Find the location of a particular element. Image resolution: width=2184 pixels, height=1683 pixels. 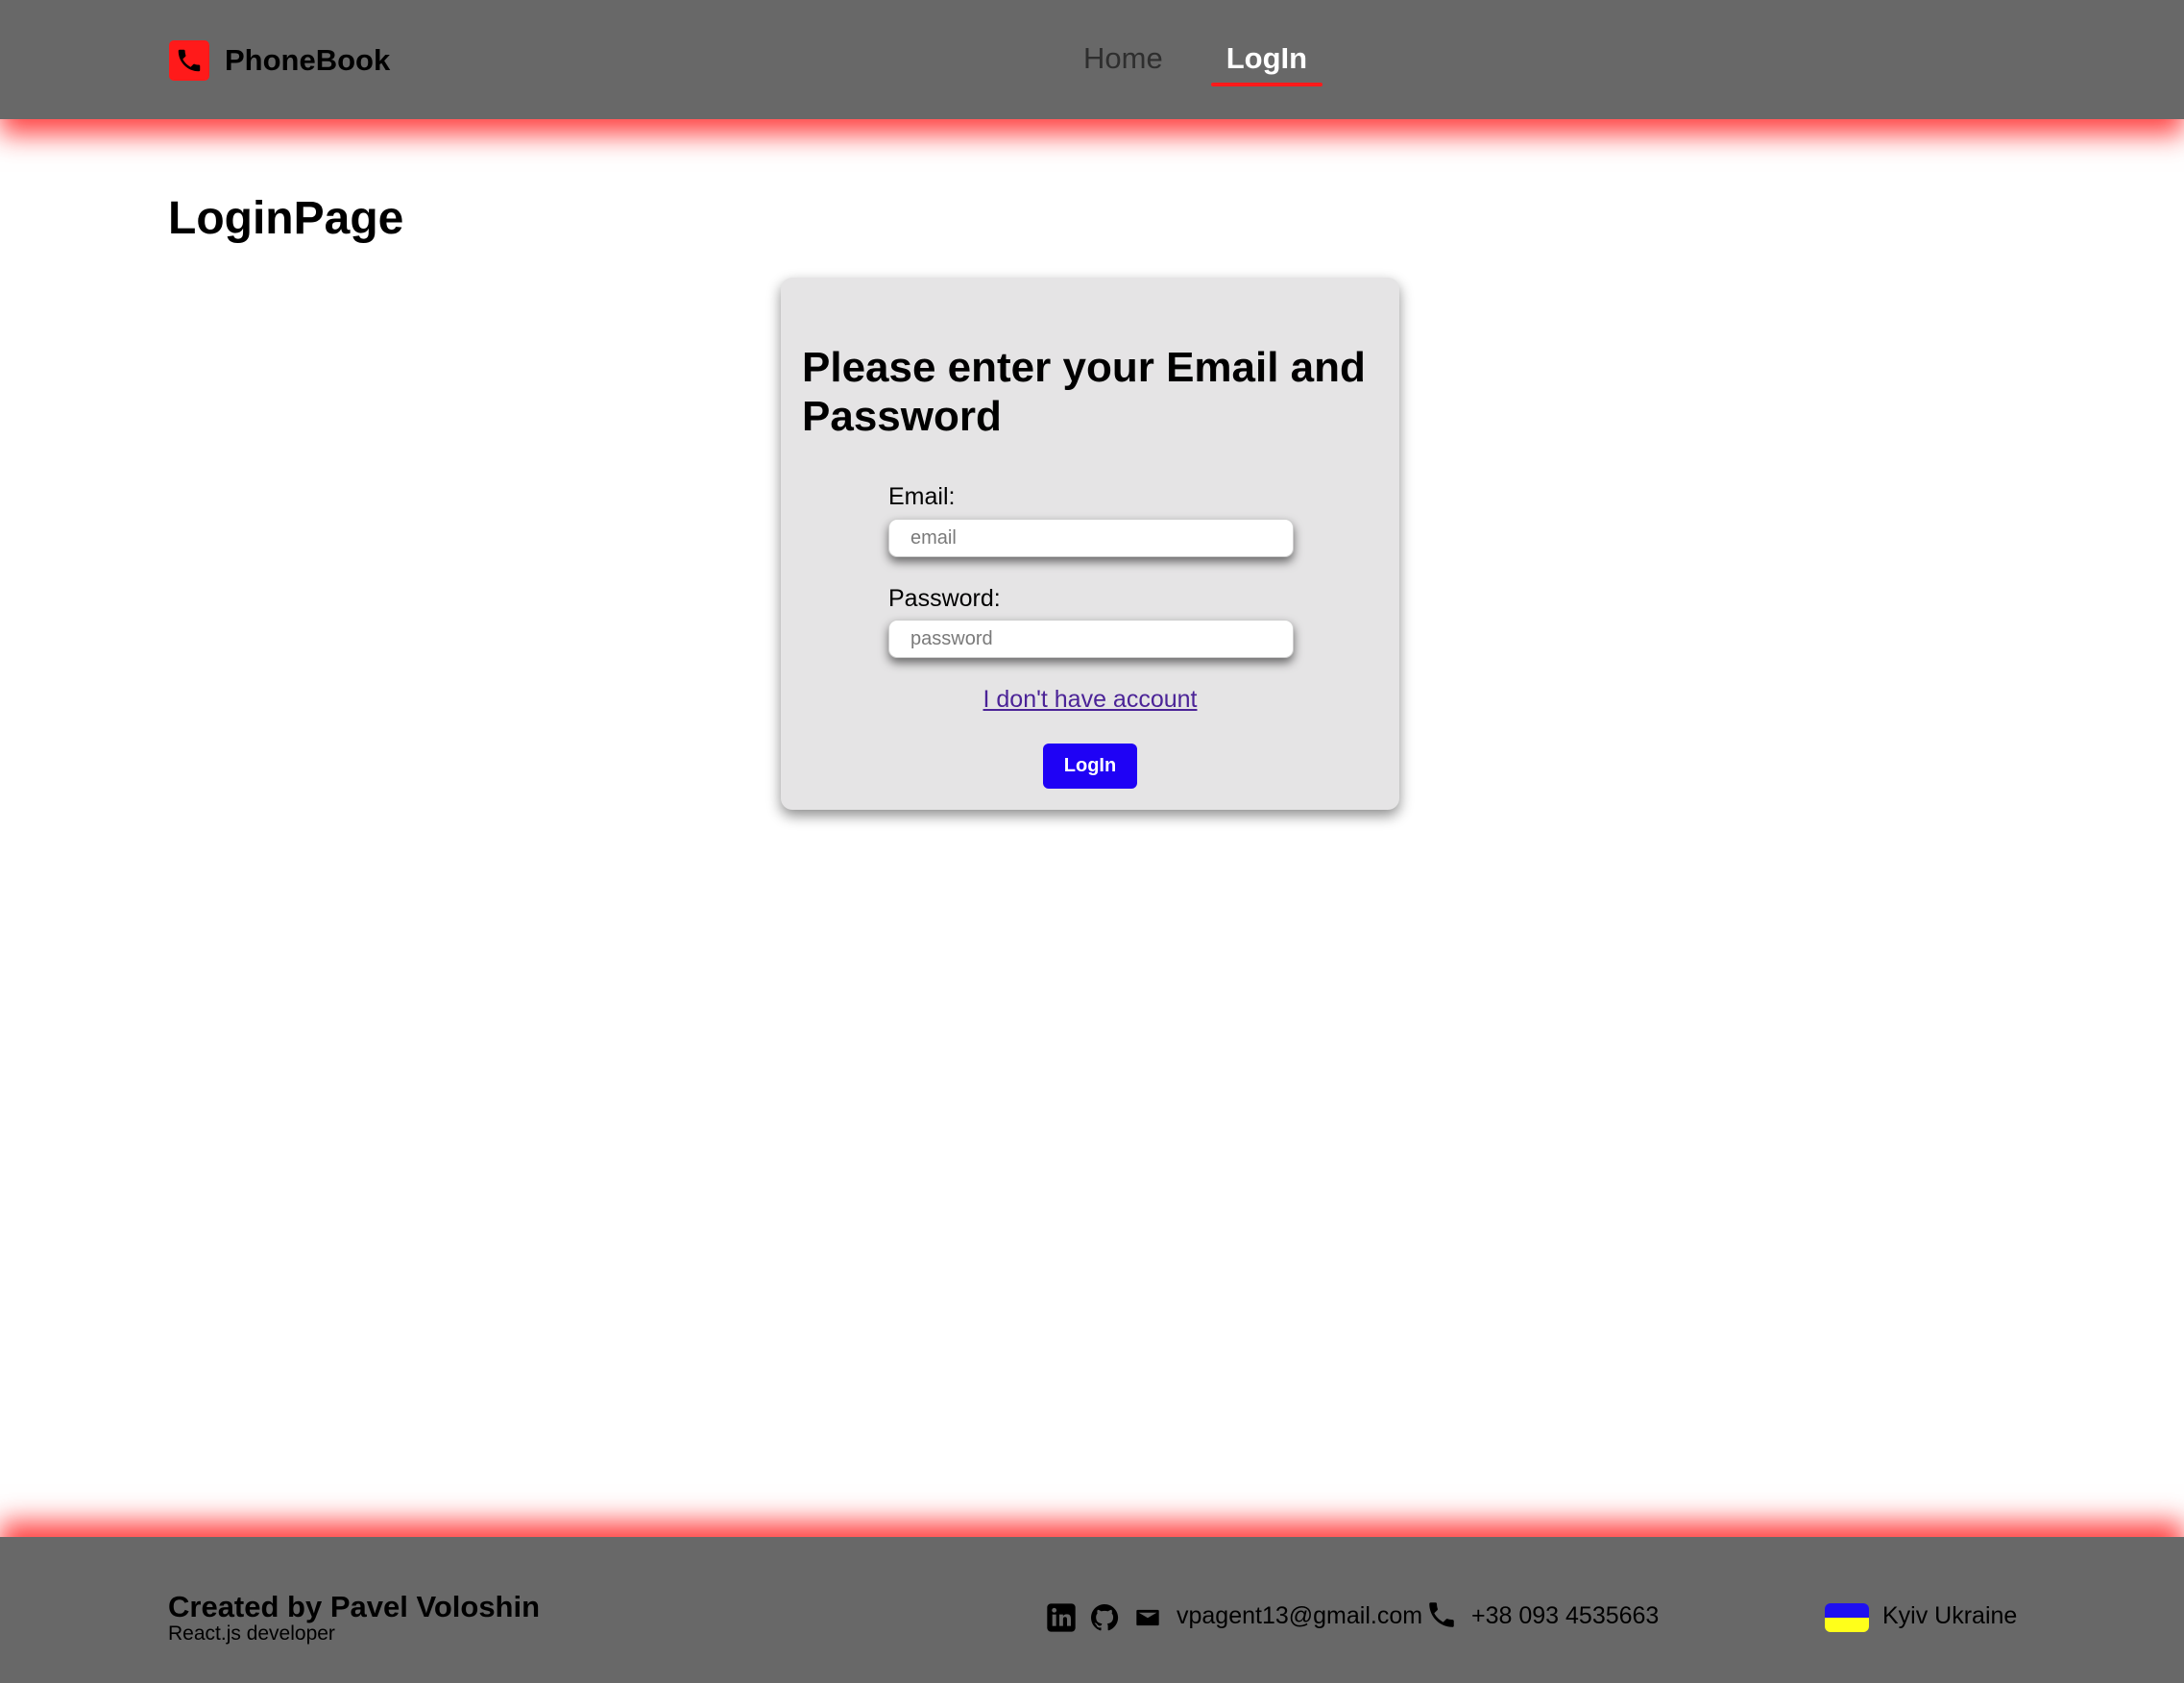

main-nav: Home LogIn is located at coordinates (1195, 61).